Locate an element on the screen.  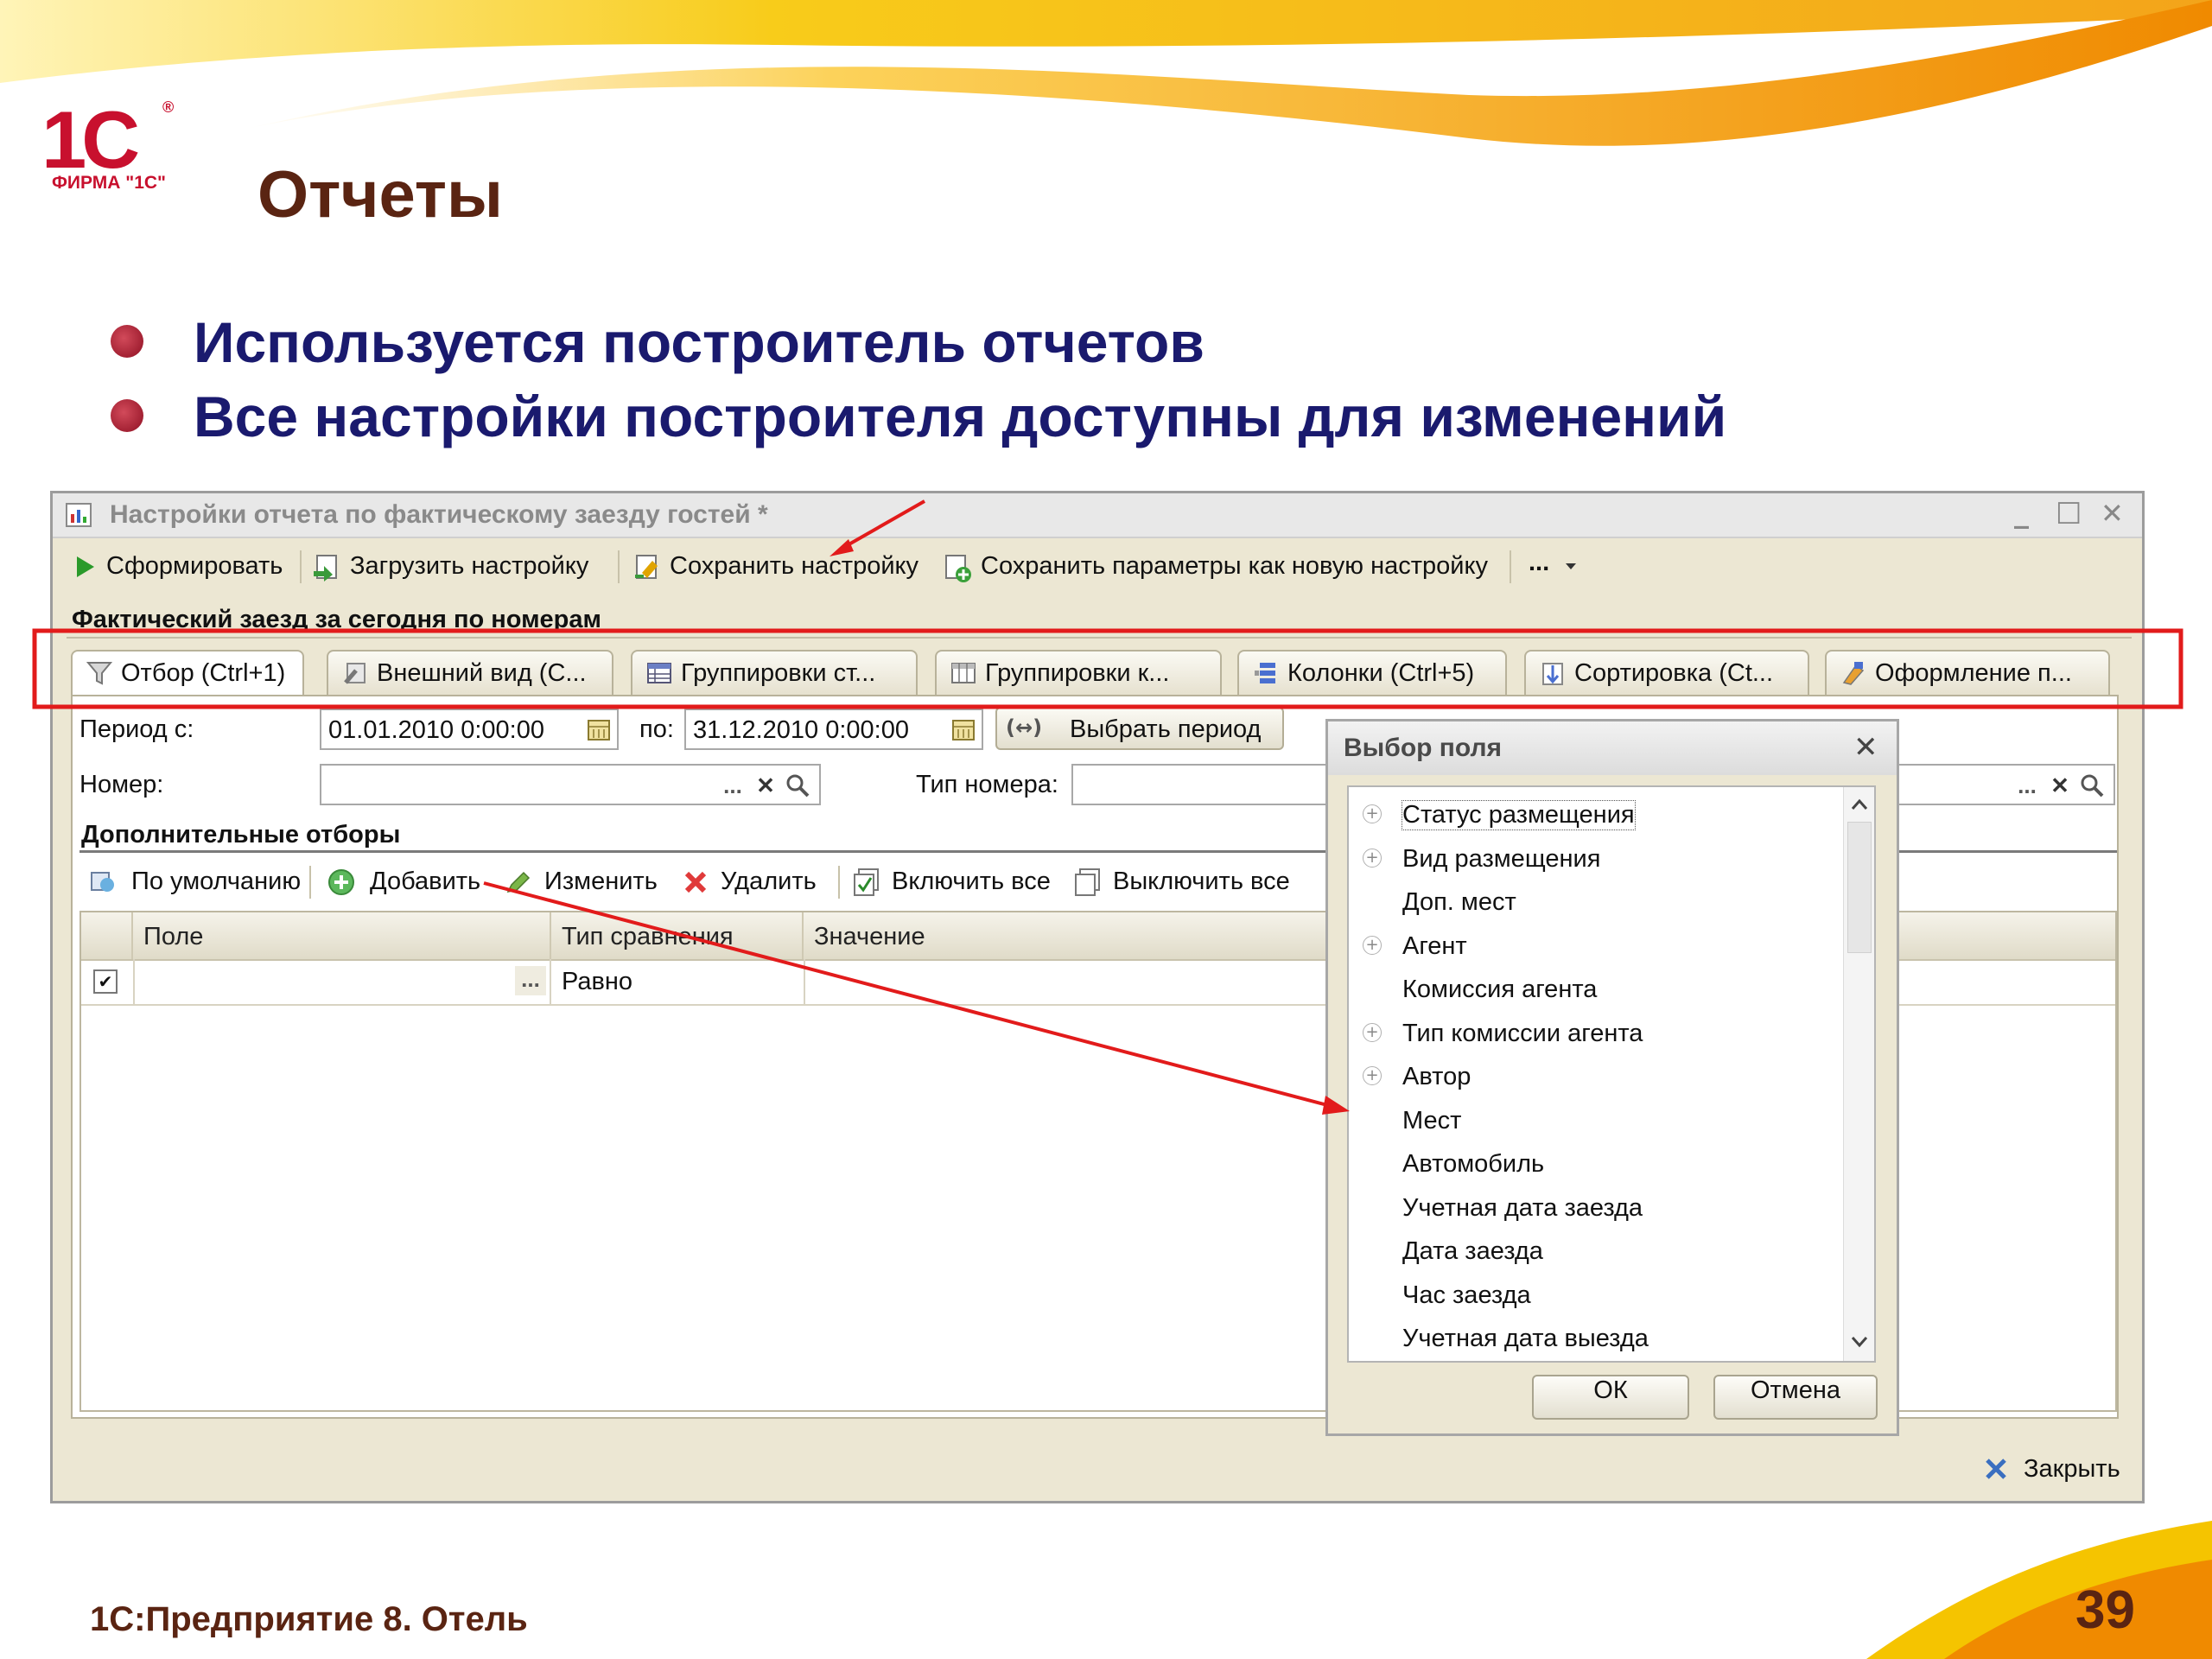
choose-period-button: (↔) Выбрать период is located at coordinates (1139, 728).